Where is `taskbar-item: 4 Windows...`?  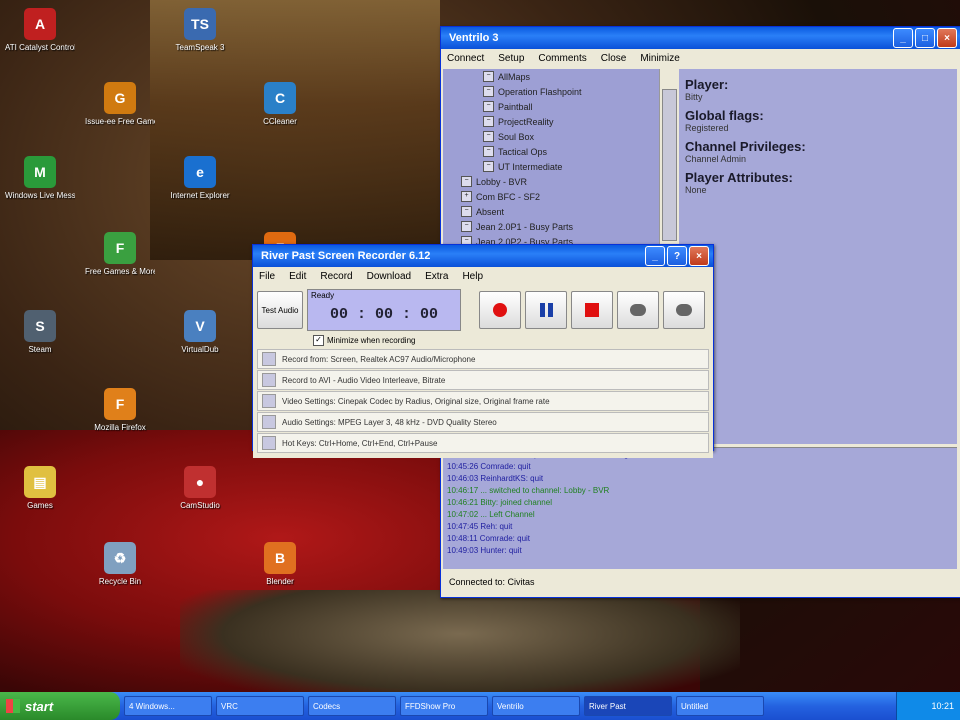
taskbar-item: 4 Windows... is located at coordinates (168, 706).